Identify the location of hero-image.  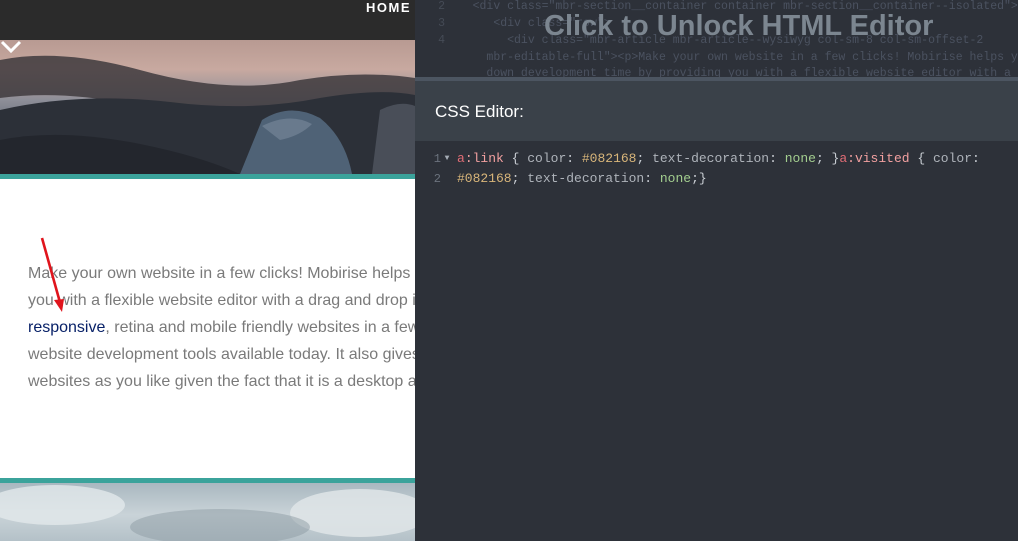
(207, 107).